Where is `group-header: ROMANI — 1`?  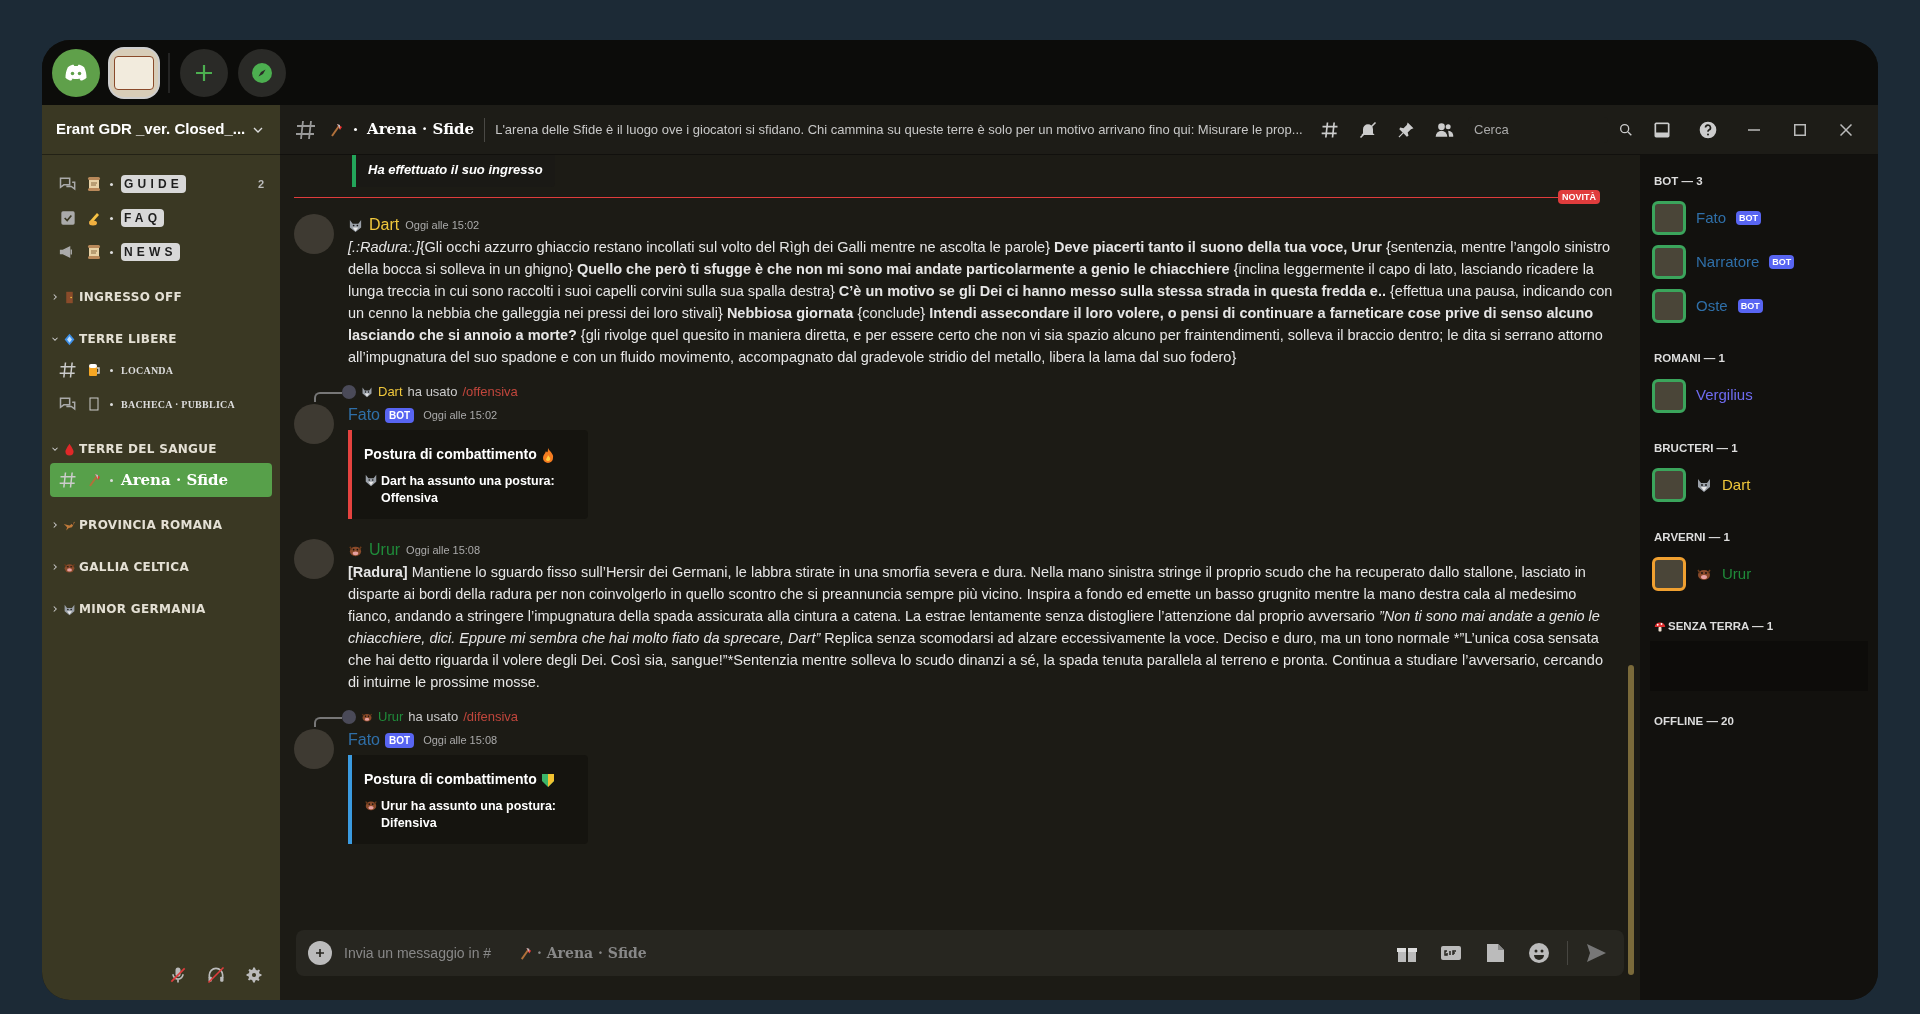
group-header: ROMANI — 1 is located at coordinates (1689, 359).